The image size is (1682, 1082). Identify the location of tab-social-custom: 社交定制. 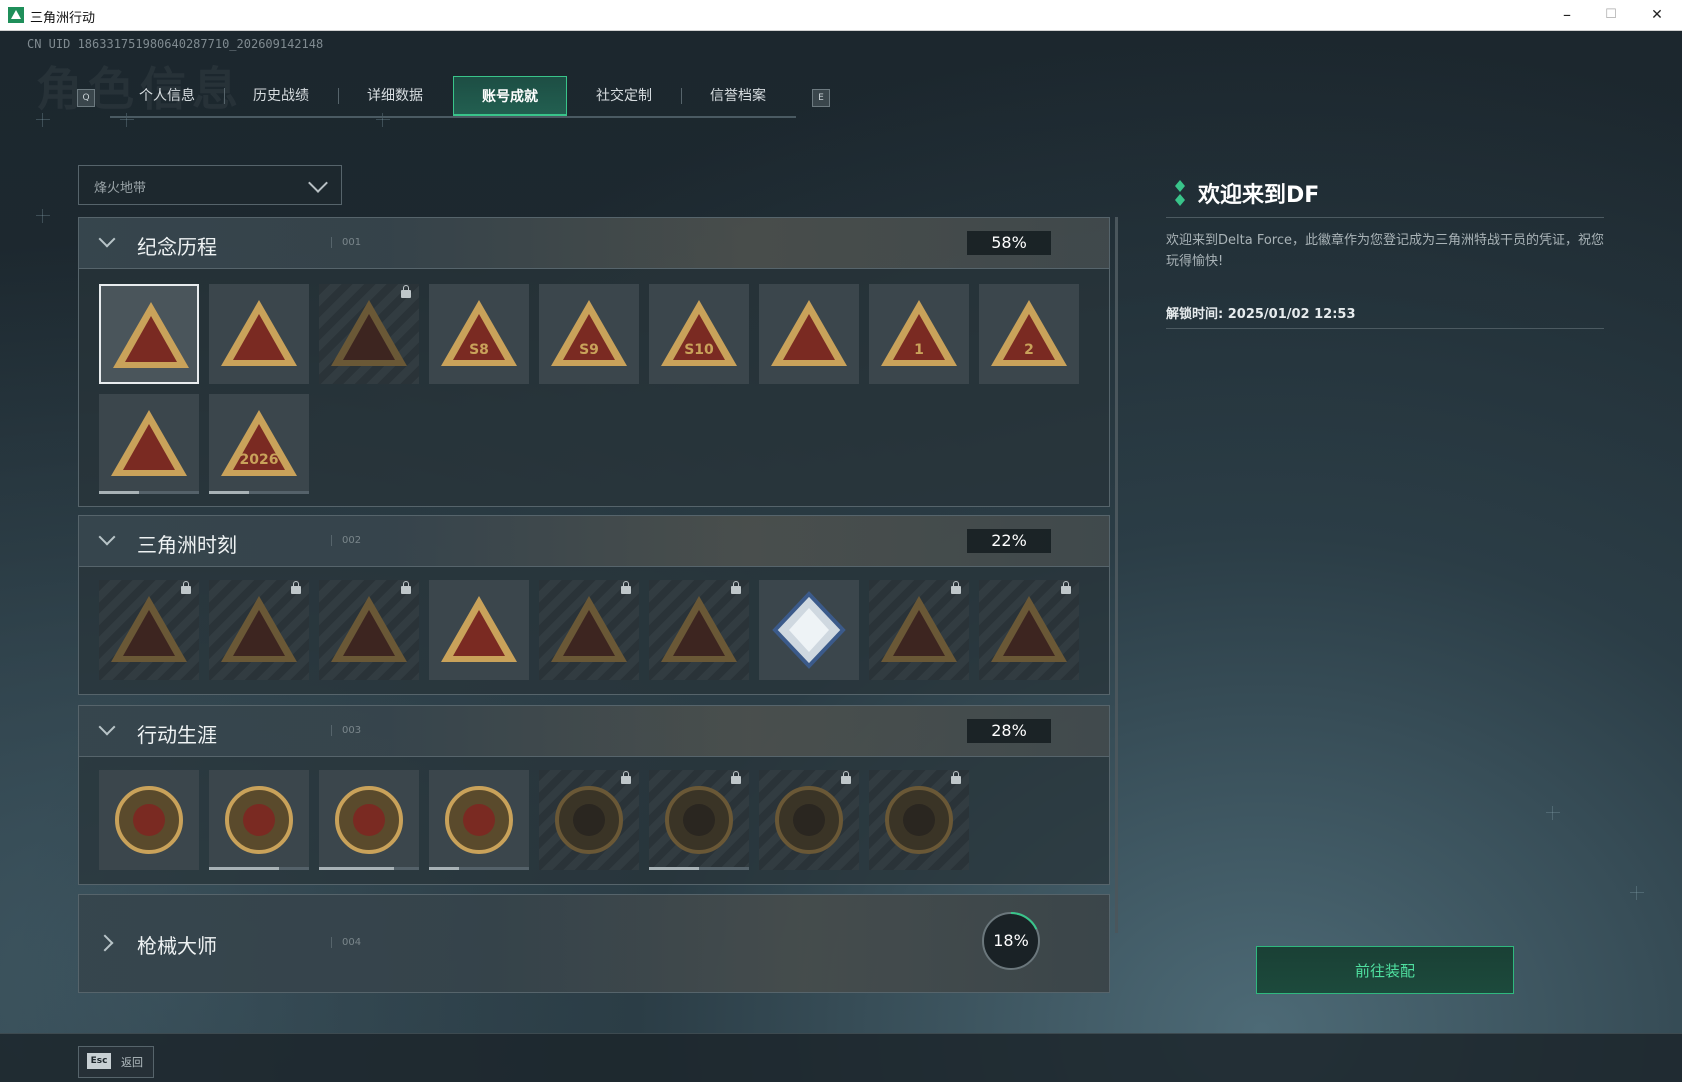
(624, 96).